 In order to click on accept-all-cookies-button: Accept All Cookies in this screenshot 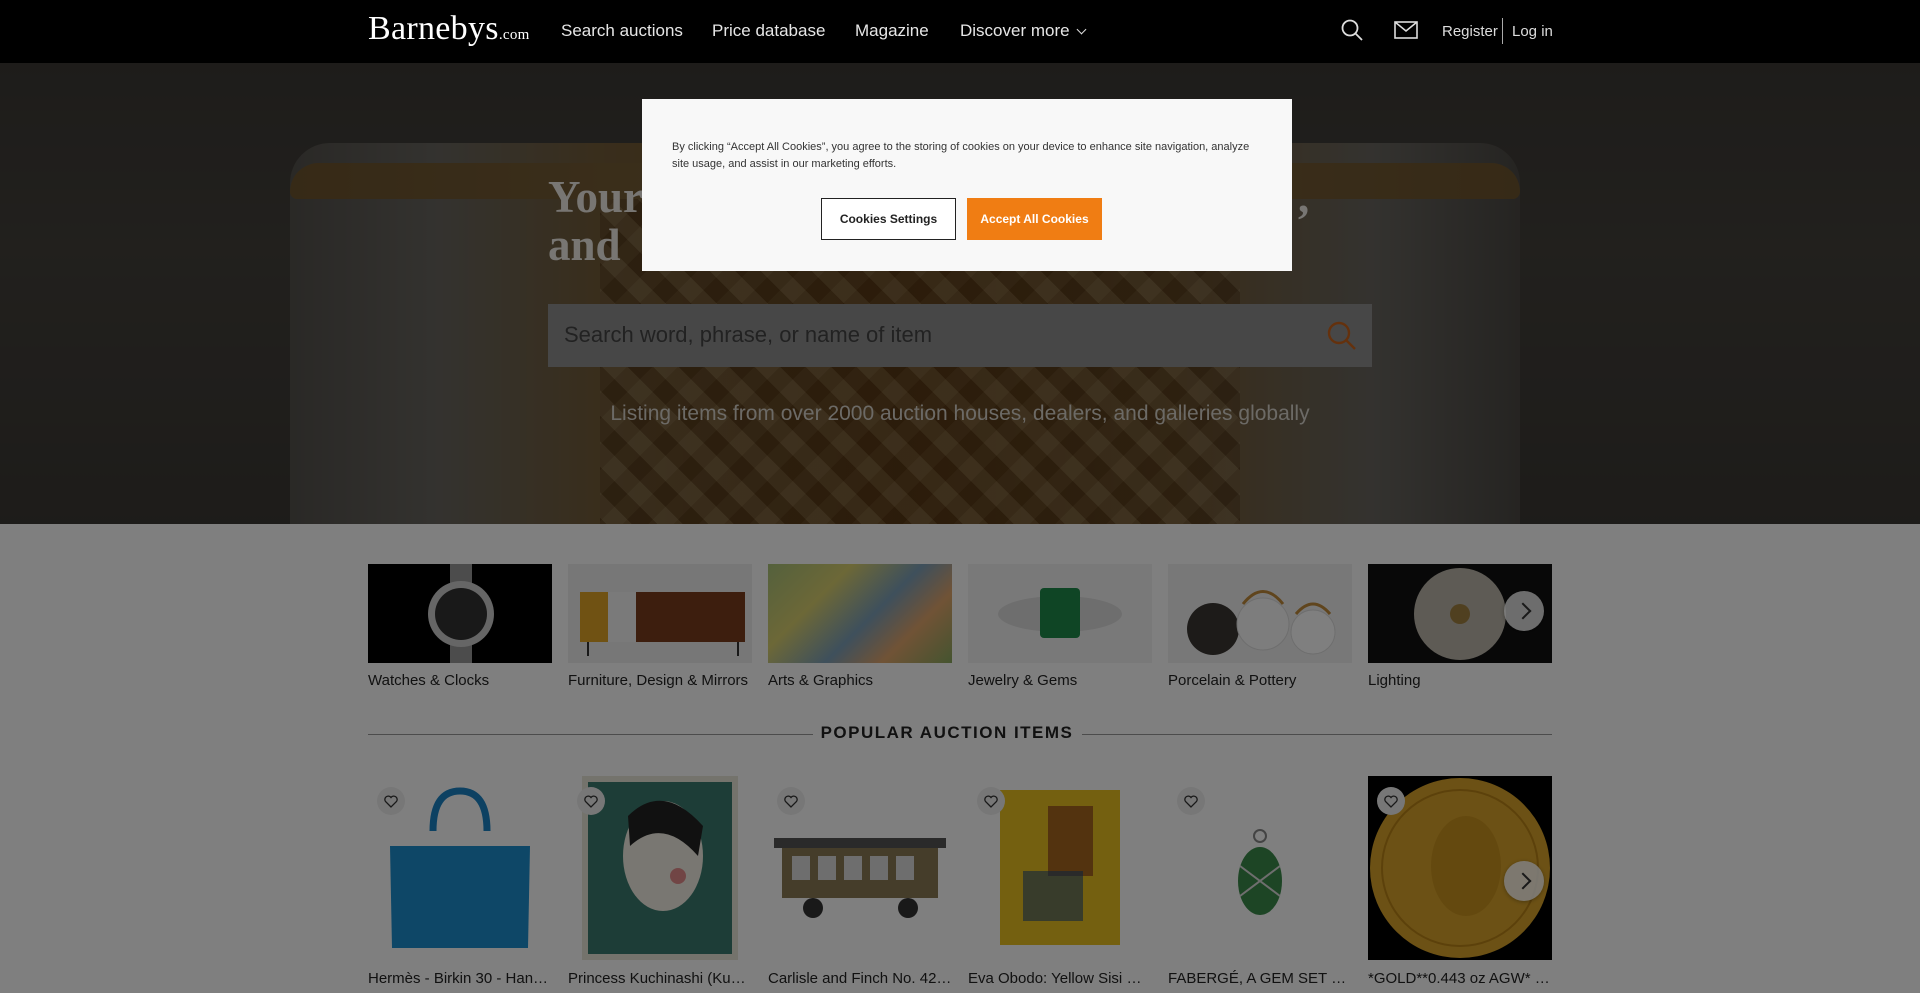, I will do `click(1034, 219)`.